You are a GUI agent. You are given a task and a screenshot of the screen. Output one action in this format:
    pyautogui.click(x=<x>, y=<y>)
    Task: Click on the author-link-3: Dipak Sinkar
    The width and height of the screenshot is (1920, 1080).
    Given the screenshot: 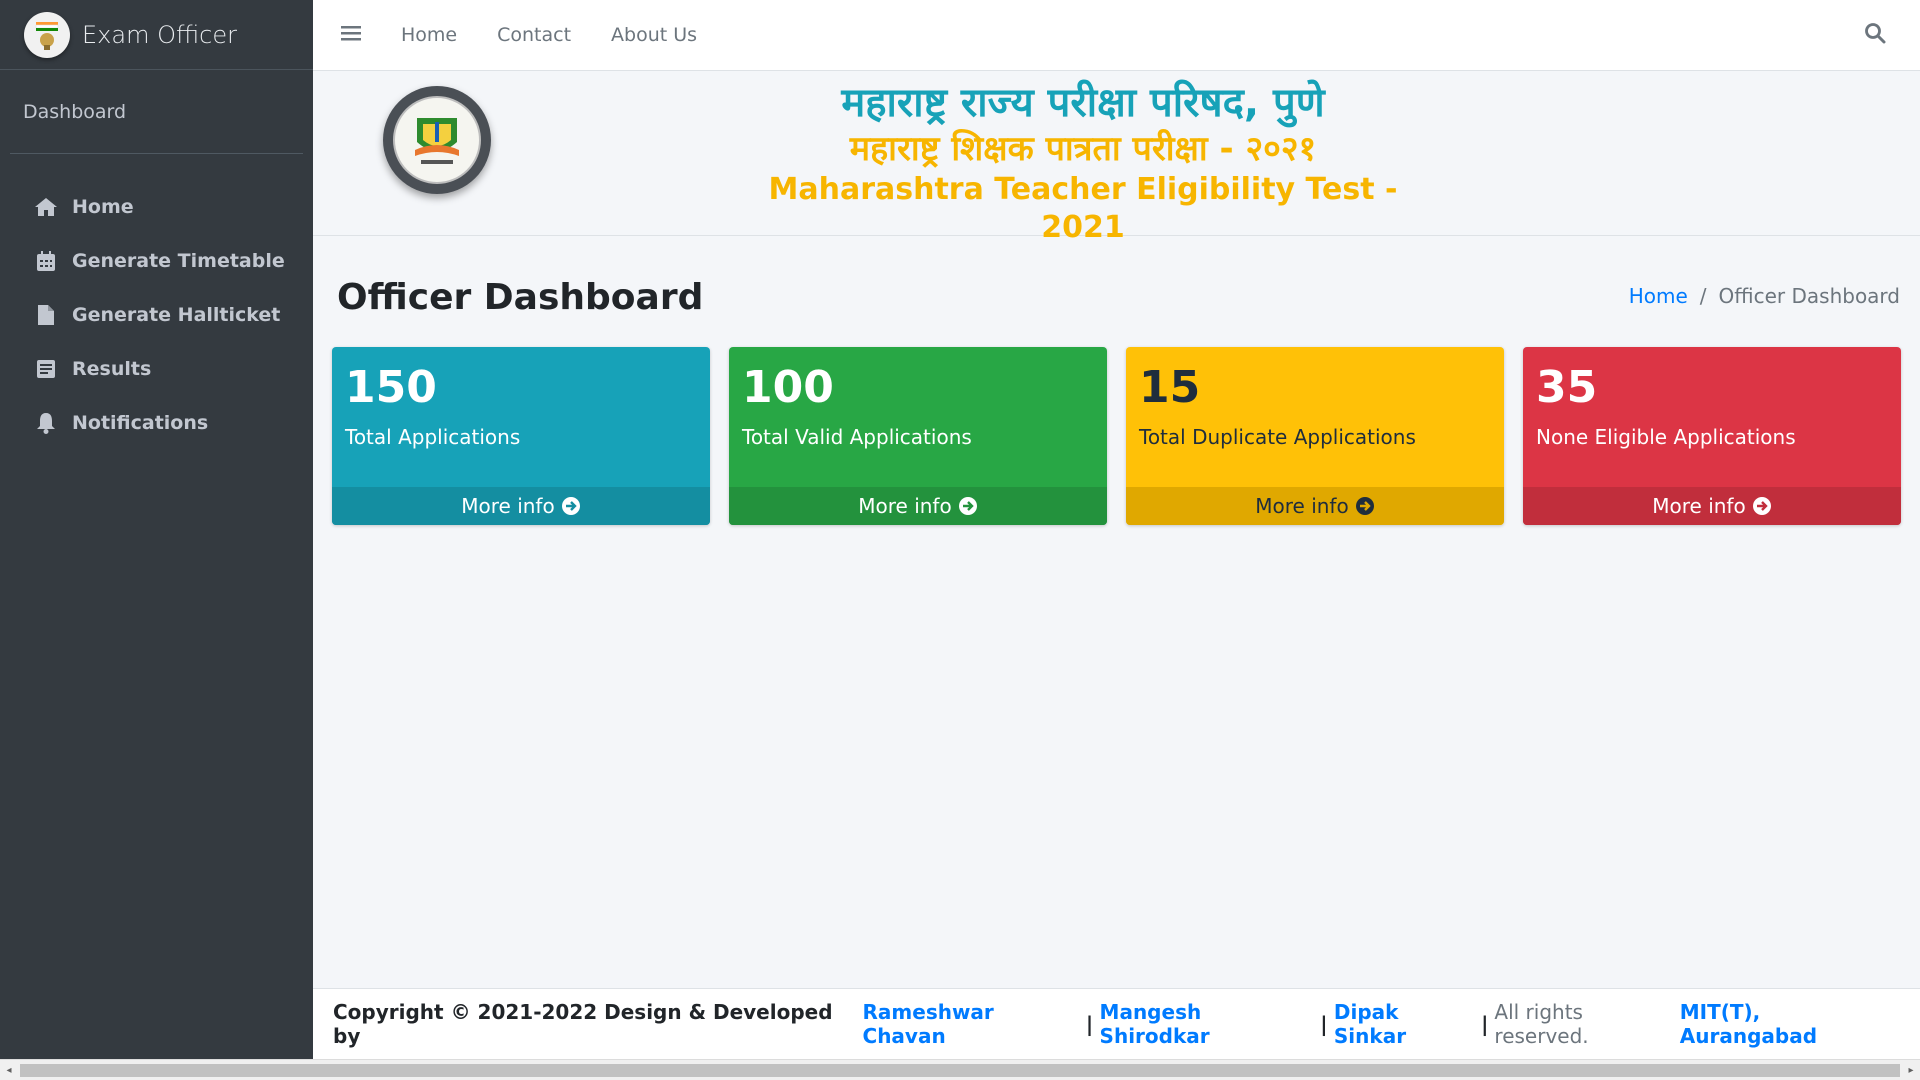 What is the action you would take?
    pyautogui.click(x=1404, y=1024)
    